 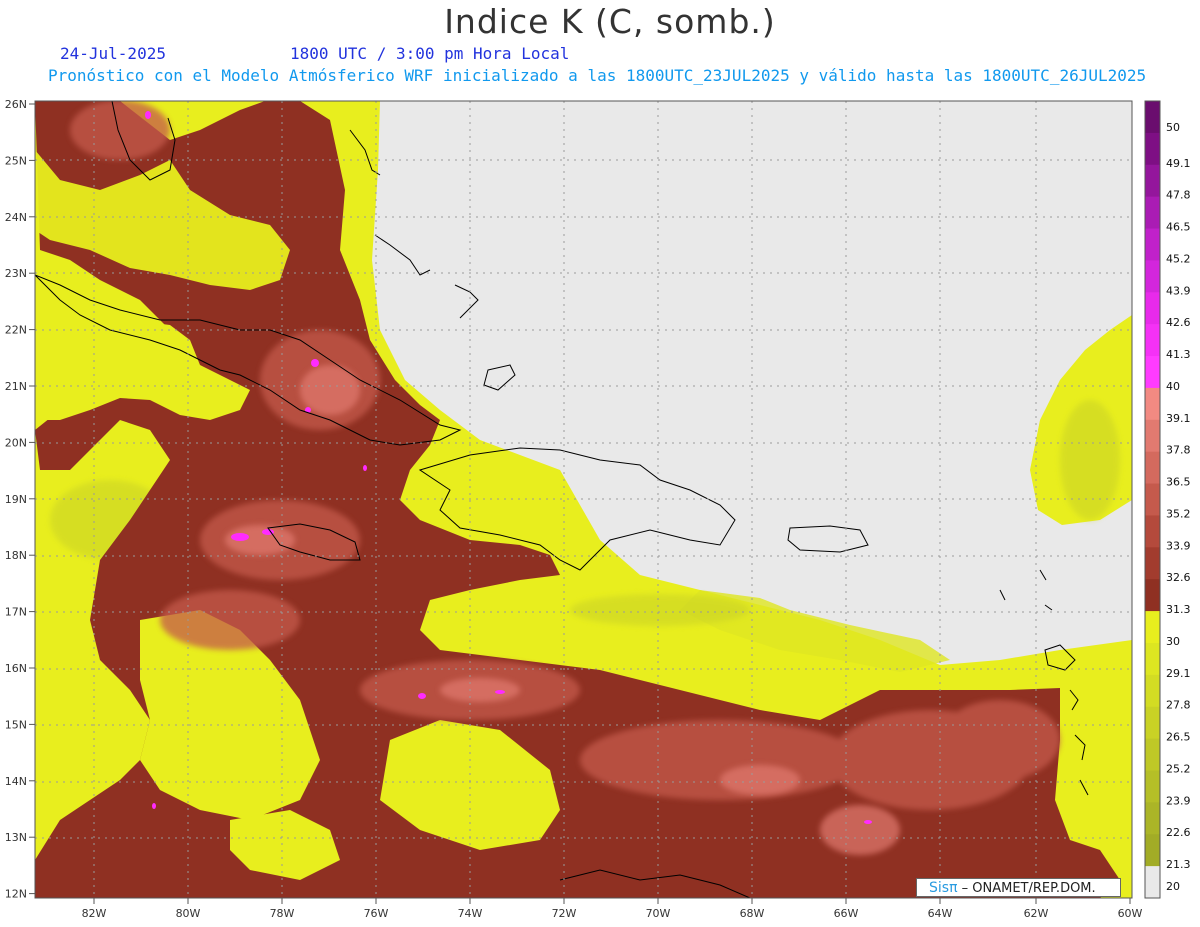 I want to click on lon-label: 68W, so click(x=752, y=913).